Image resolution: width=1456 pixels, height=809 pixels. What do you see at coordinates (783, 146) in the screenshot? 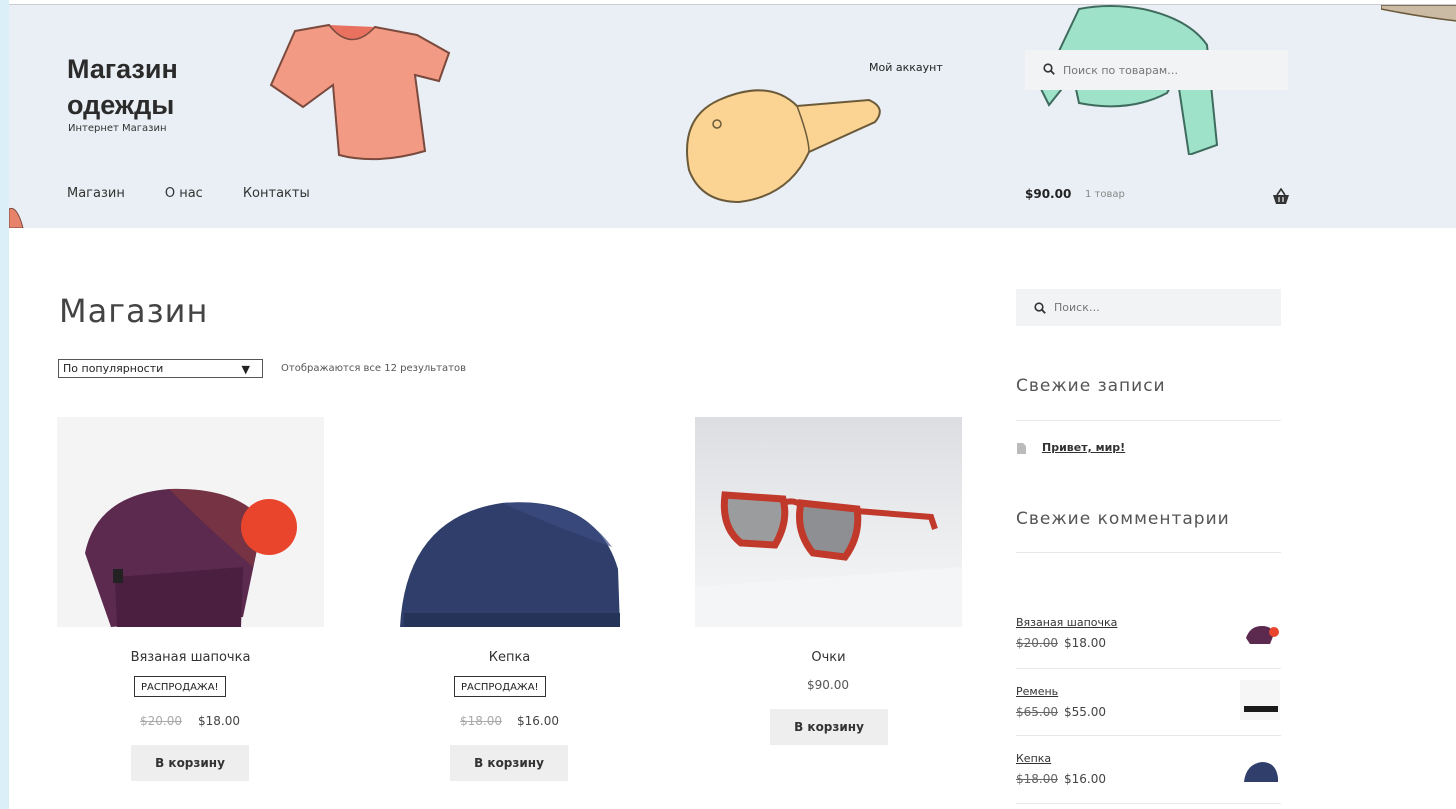
I see `cap-illustration` at bounding box center [783, 146].